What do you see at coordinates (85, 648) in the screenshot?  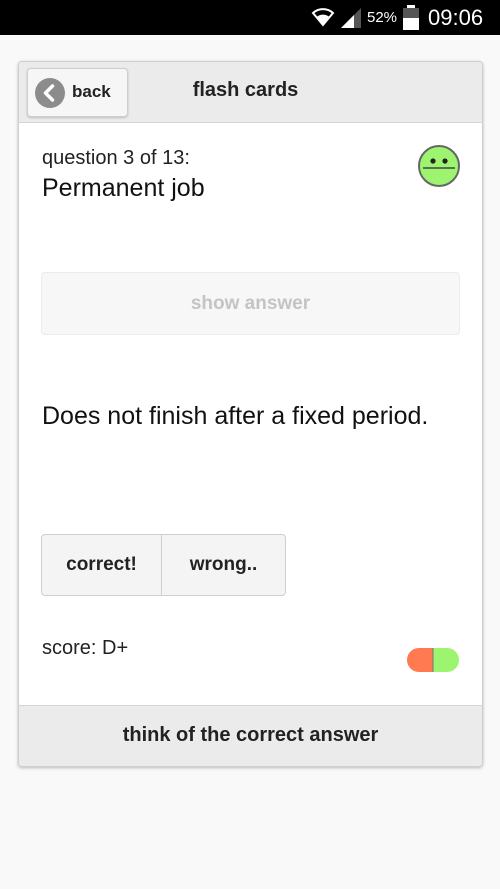 I see `score-text: score: D+` at bounding box center [85, 648].